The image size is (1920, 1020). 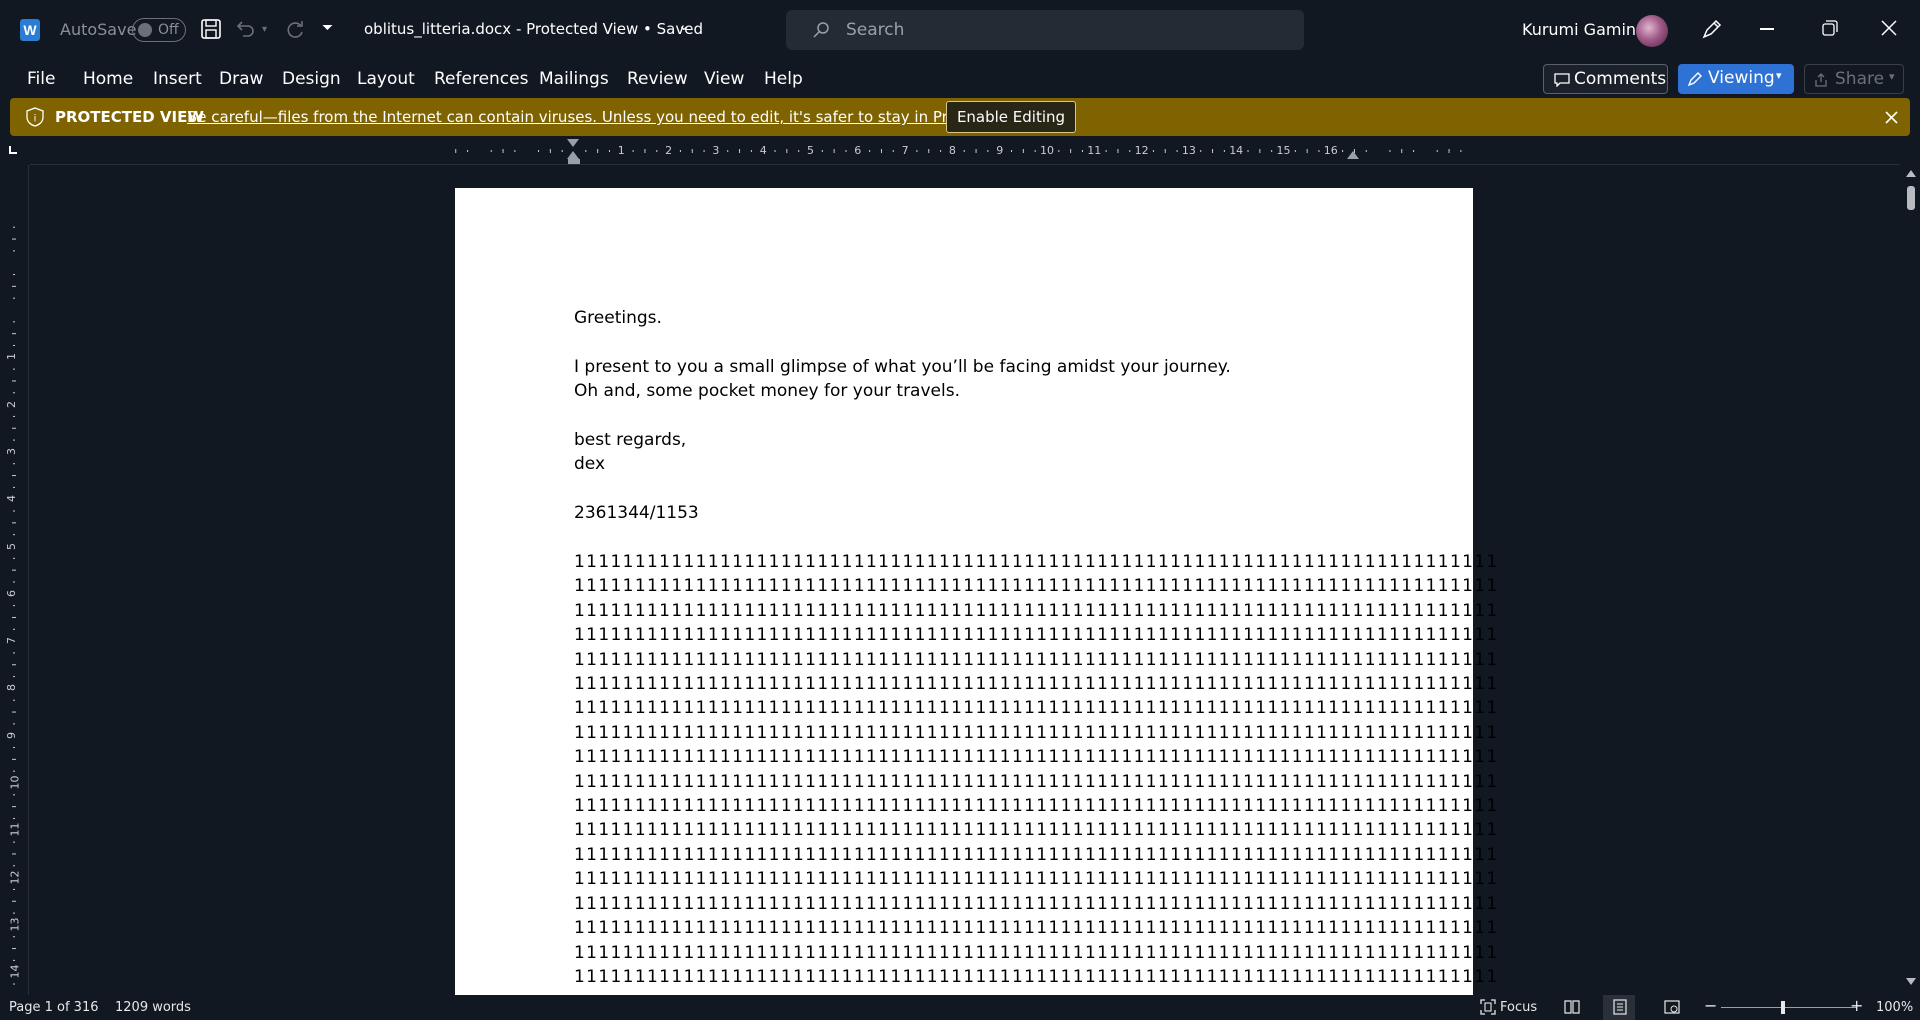 I want to click on tab-help: Help, so click(x=783, y=79).